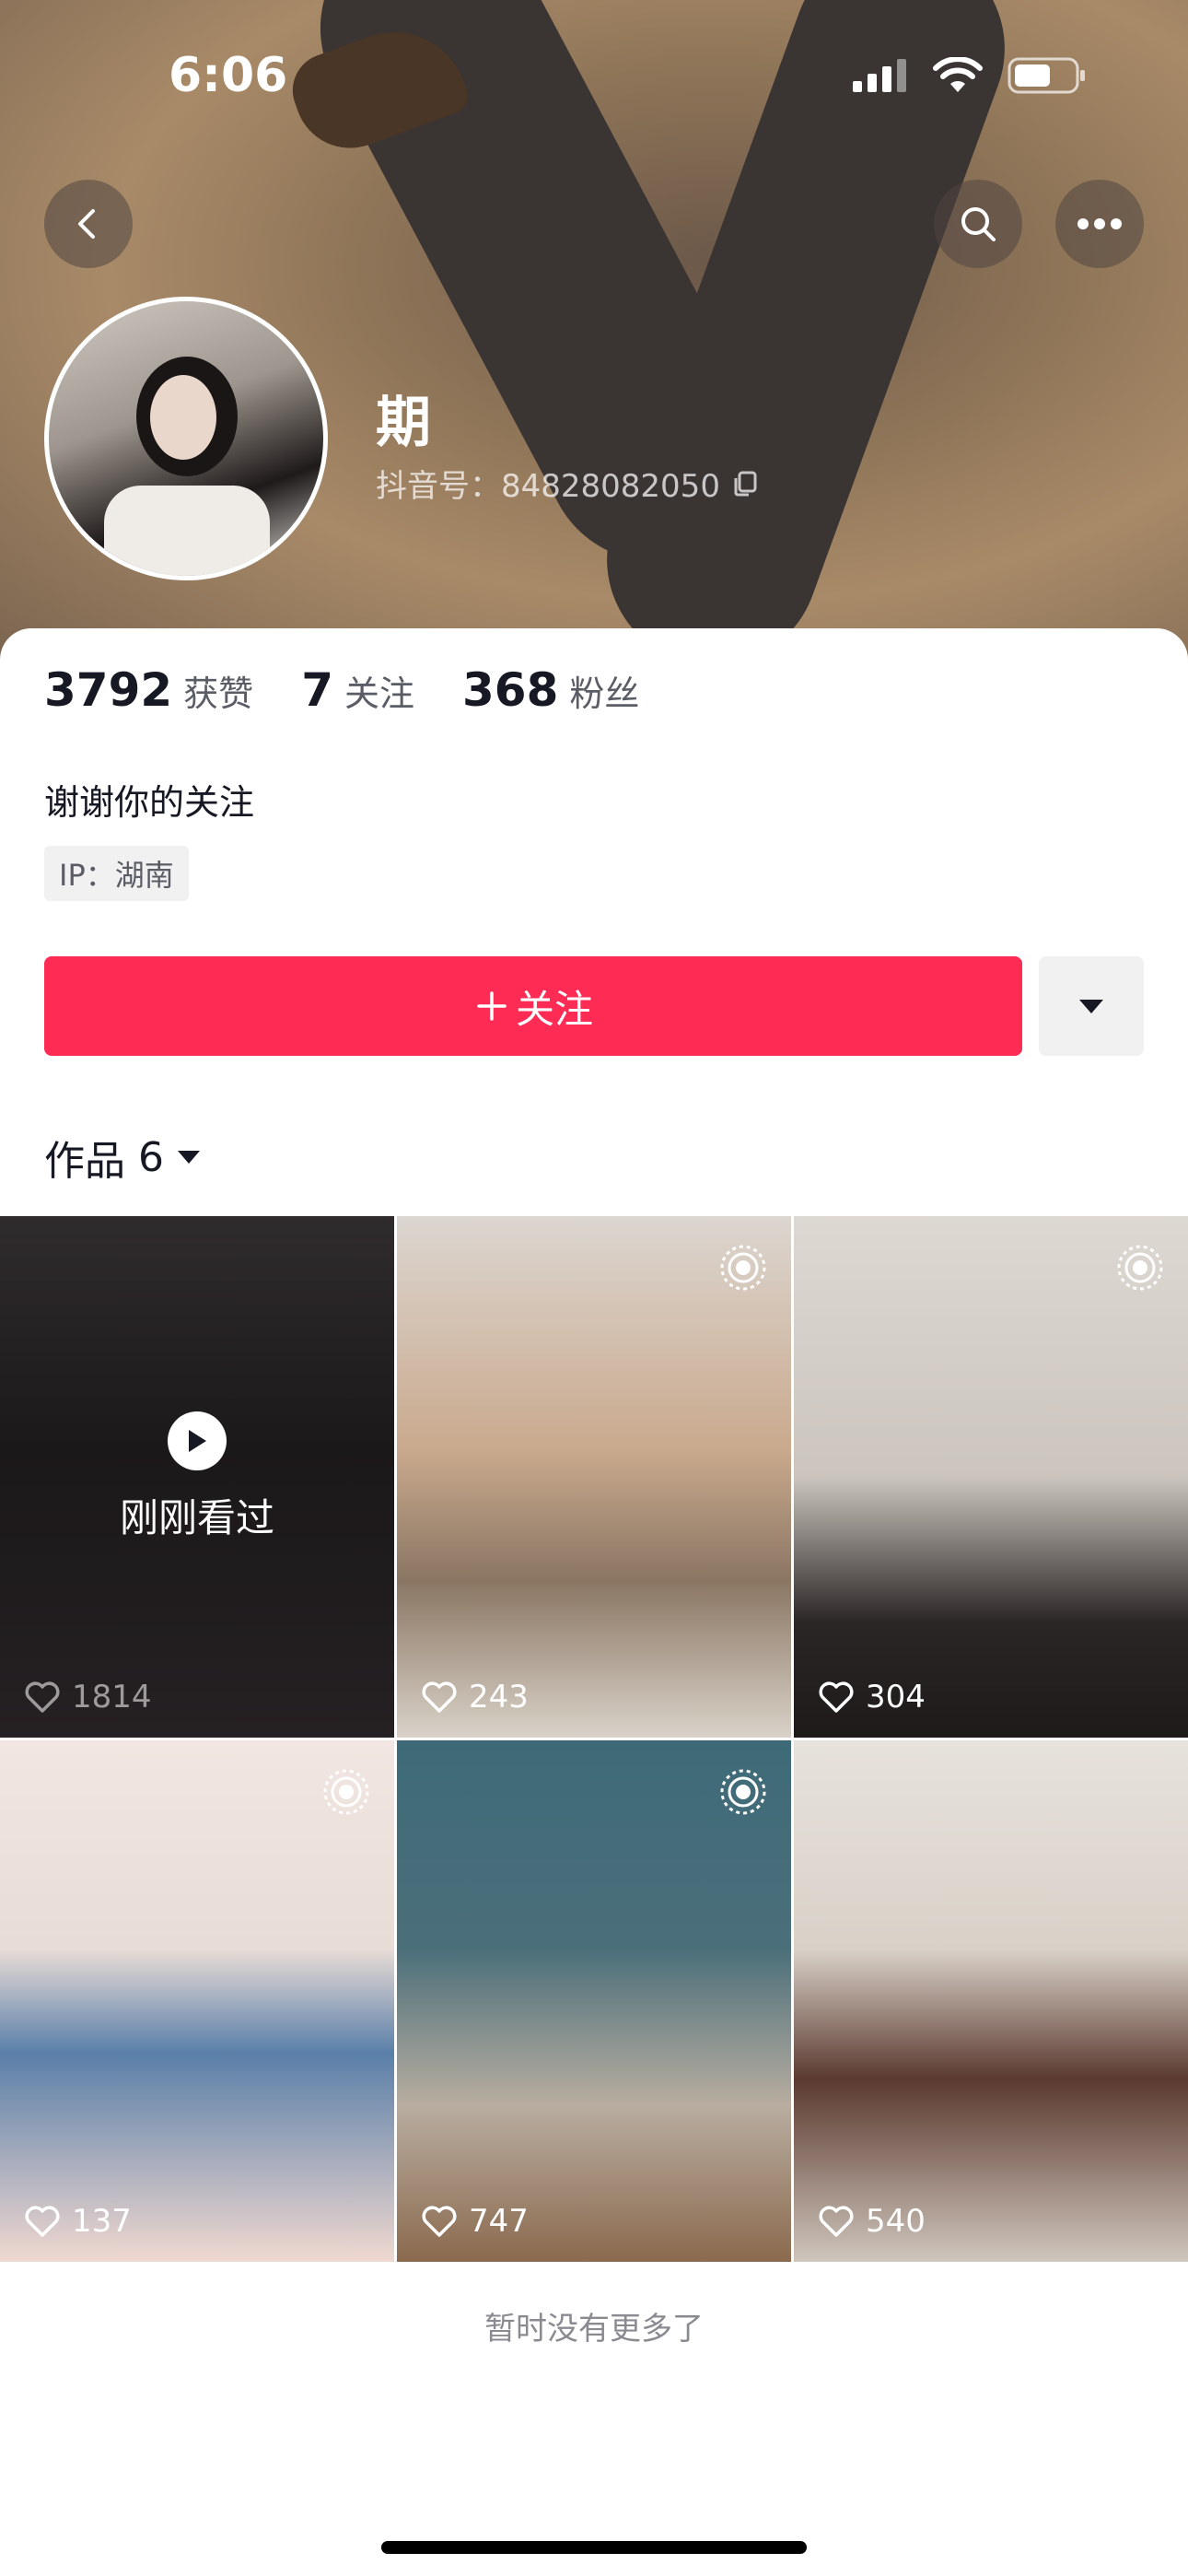 The height and width of the screenshot is (2576, 1188). Describe the element at coordinates (1046, 75) in the screenshot. I see `battery-icon` at that location.